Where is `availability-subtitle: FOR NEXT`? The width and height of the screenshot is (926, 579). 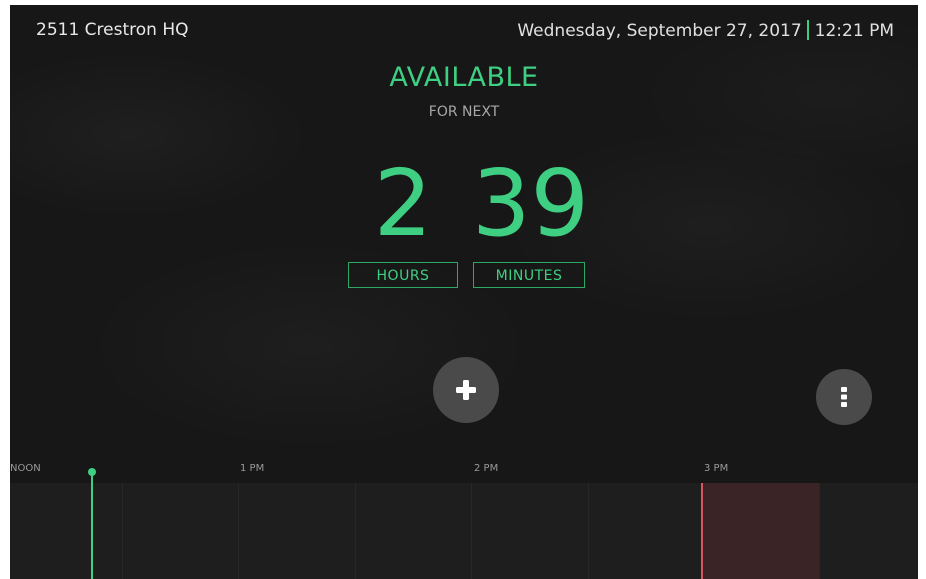
availability-subtitle: FOR NEXT is located at coordinates (464, 112).